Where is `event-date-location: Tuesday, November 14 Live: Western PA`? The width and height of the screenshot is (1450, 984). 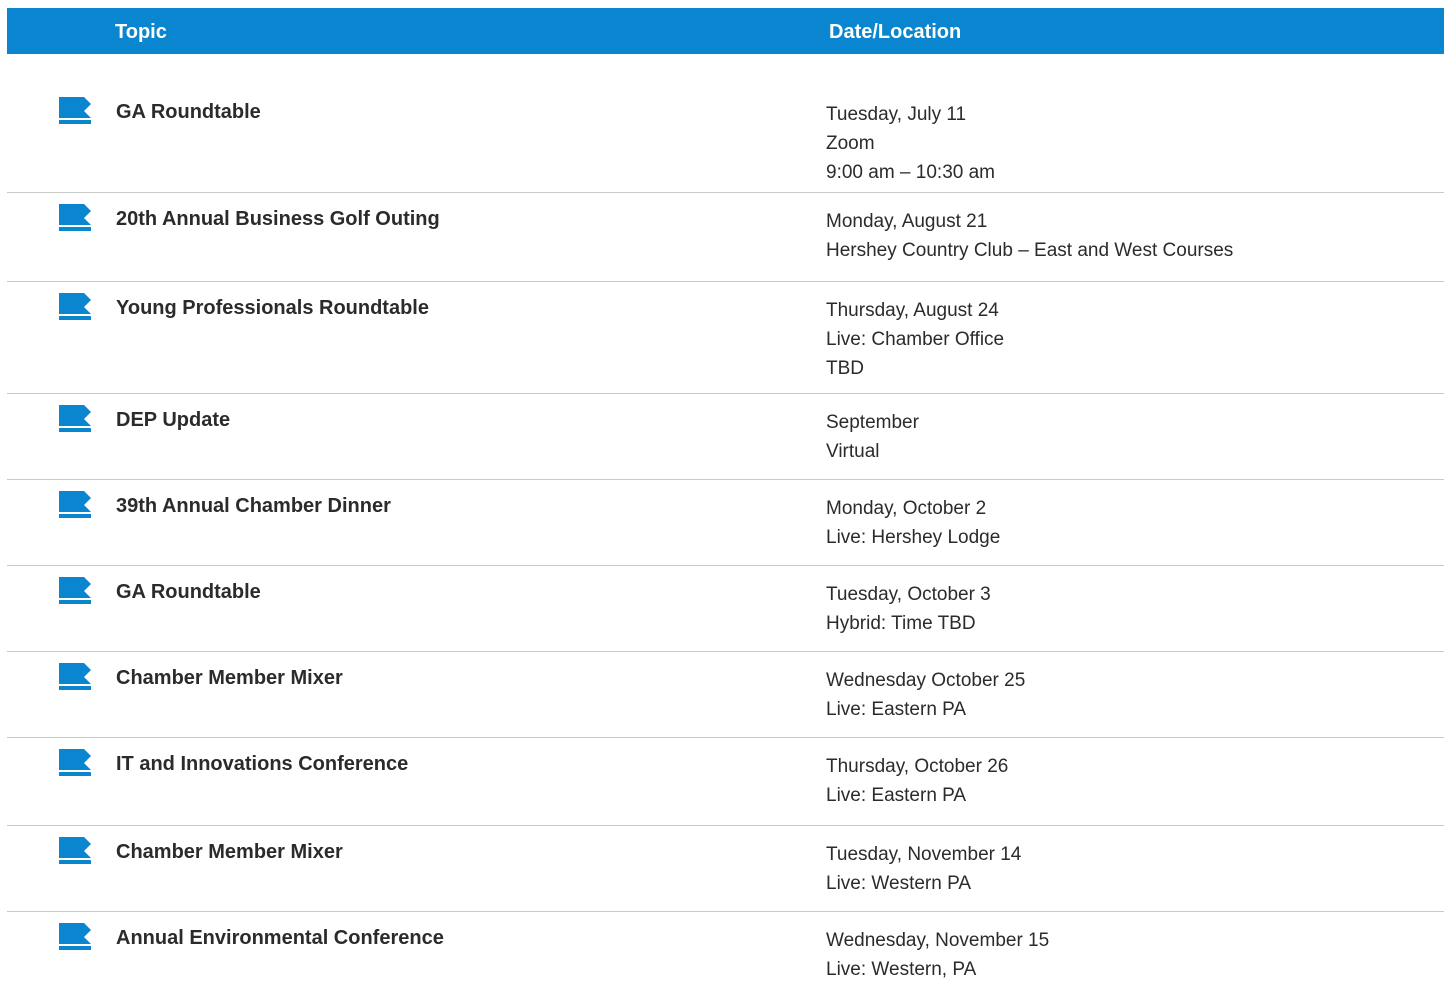
event-date-location: Tuesday, November 14 Live: Western PA is located at coordinates (923, 869).